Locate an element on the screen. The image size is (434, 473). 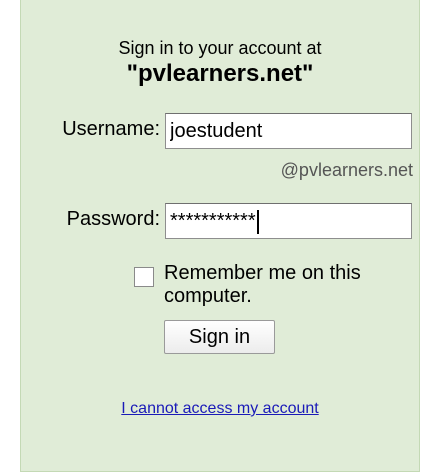
username-label: Username: is located at coordinates (111, 129).